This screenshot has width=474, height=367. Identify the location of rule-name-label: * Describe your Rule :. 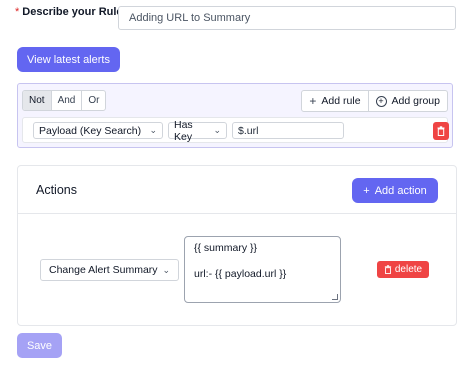
(72, 12).